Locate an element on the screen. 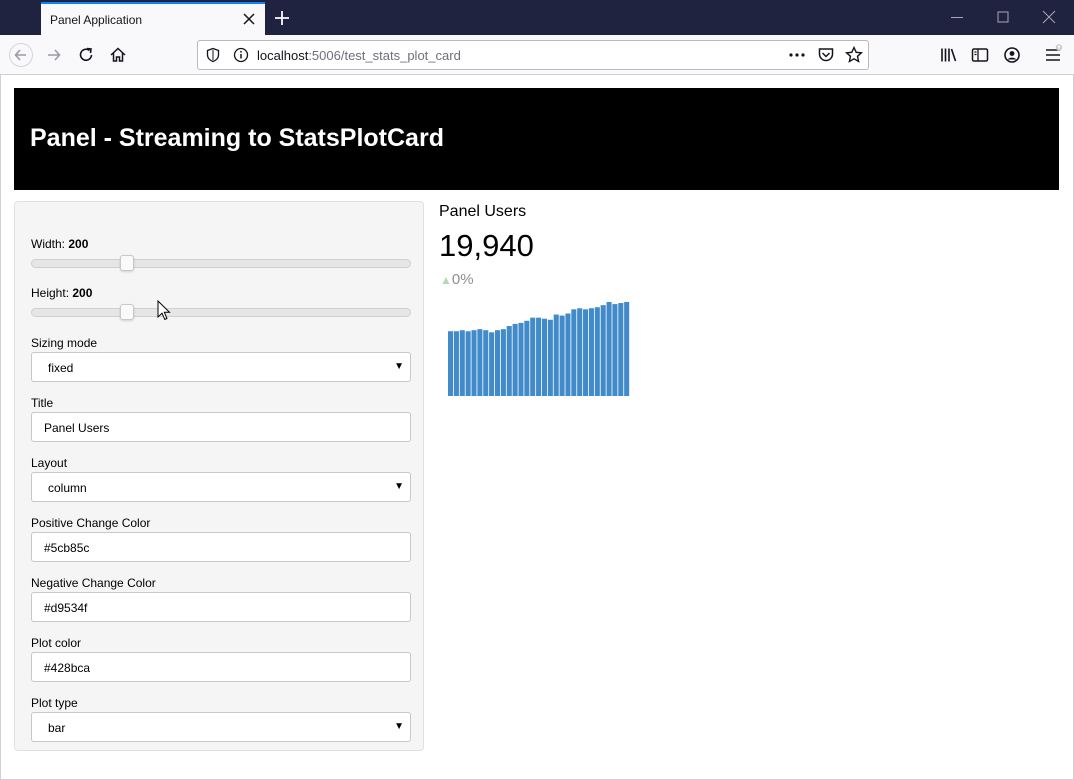  sizing-mode-value: fixed is located at coordinates (61, 368).